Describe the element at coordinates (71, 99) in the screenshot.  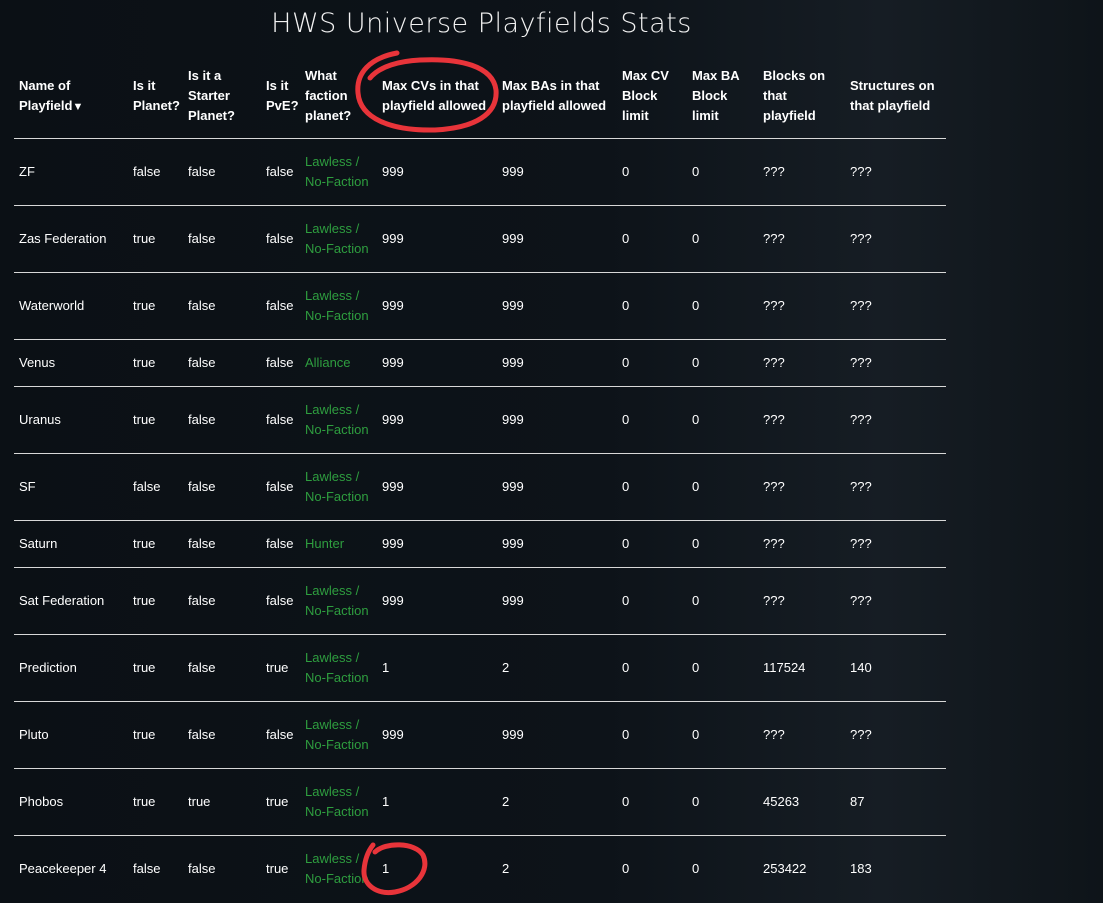
I see `header-name-of-playfield: Name of Playfield▼` at that location.